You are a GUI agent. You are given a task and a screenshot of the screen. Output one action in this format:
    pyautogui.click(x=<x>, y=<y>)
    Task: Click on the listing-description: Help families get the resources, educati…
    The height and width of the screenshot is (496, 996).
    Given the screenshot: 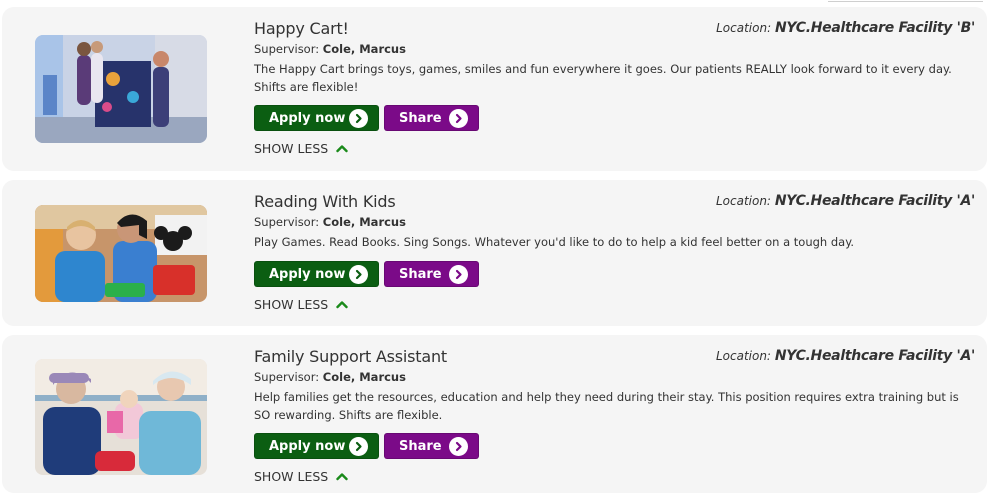 What is the action you would take?
    pyautogui.click(x=606, y=406)
    